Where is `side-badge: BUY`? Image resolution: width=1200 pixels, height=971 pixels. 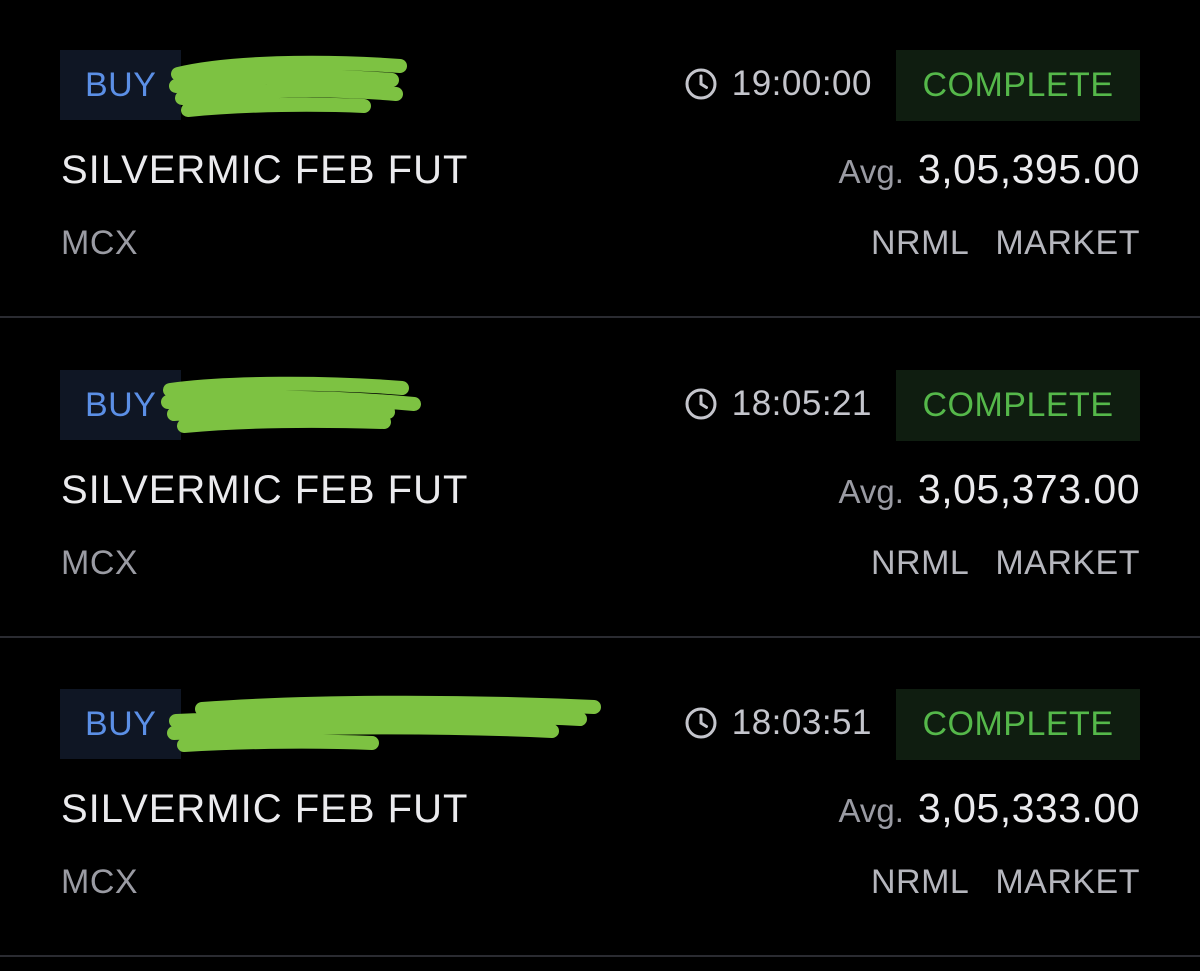 side-badge: BUY is located at coordinates (120, 85).